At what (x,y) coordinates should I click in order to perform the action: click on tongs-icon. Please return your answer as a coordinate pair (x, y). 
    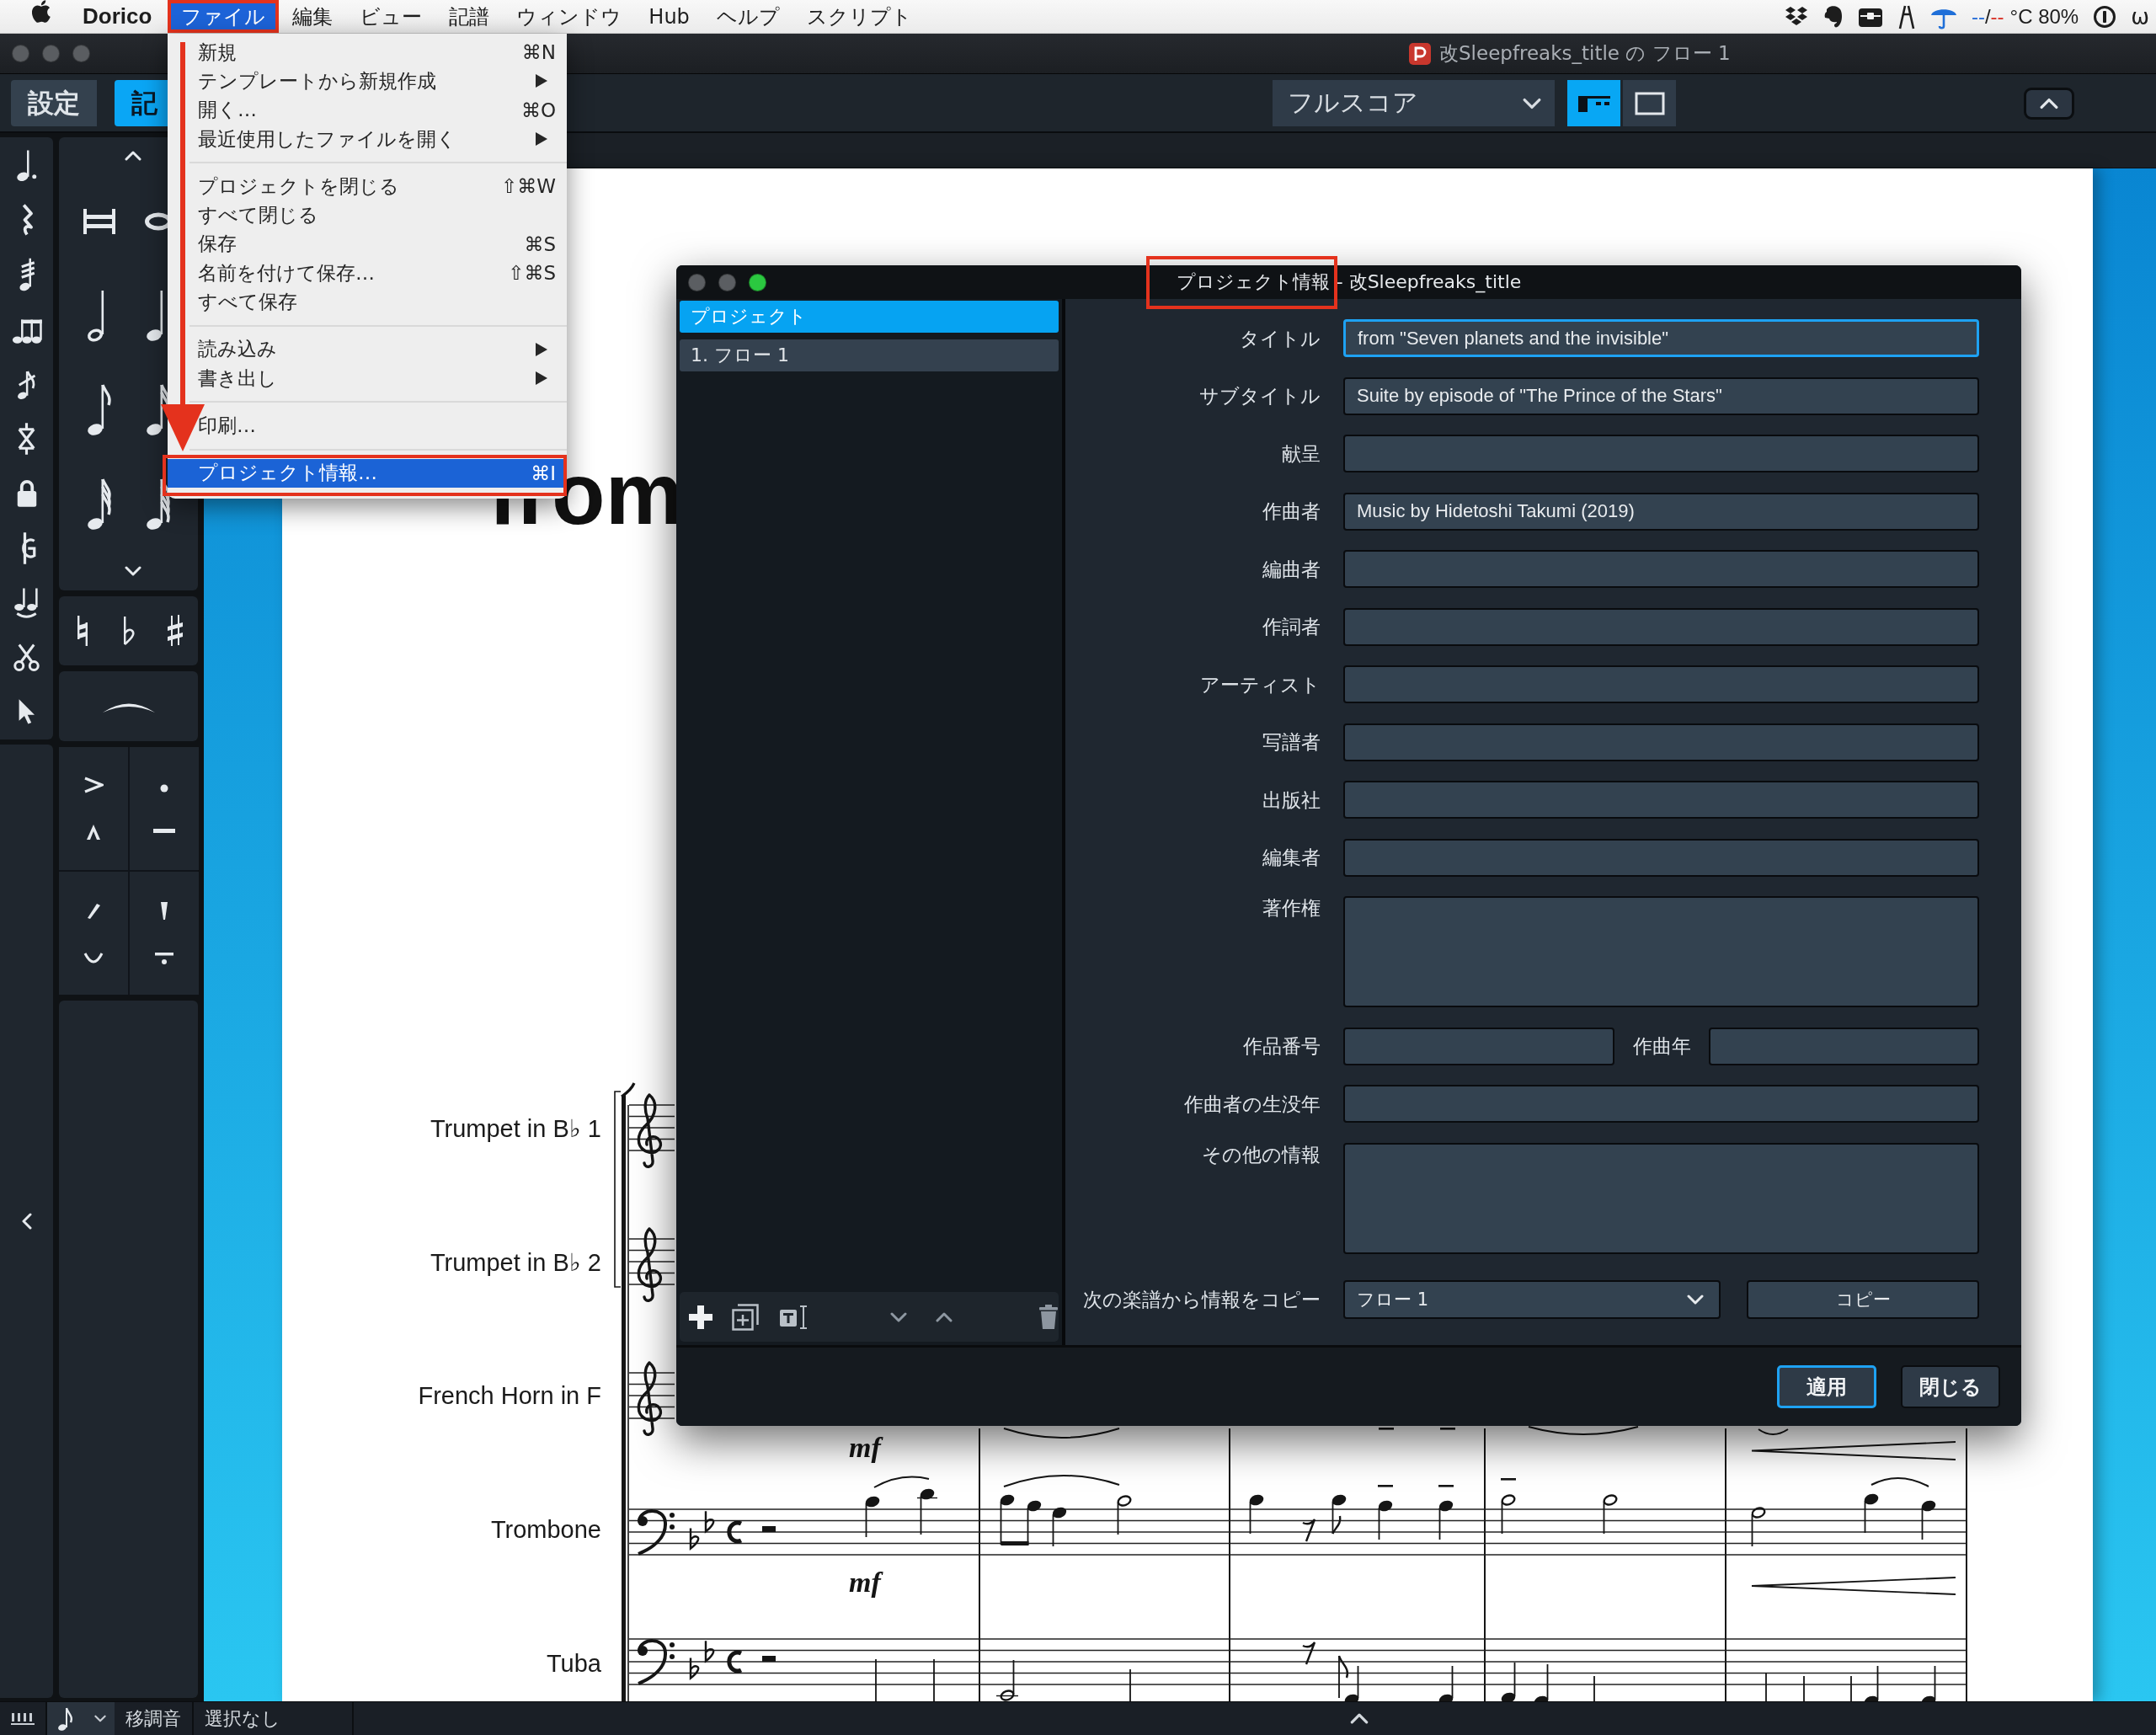
    Looking at the image, I should click on (1906, 16).